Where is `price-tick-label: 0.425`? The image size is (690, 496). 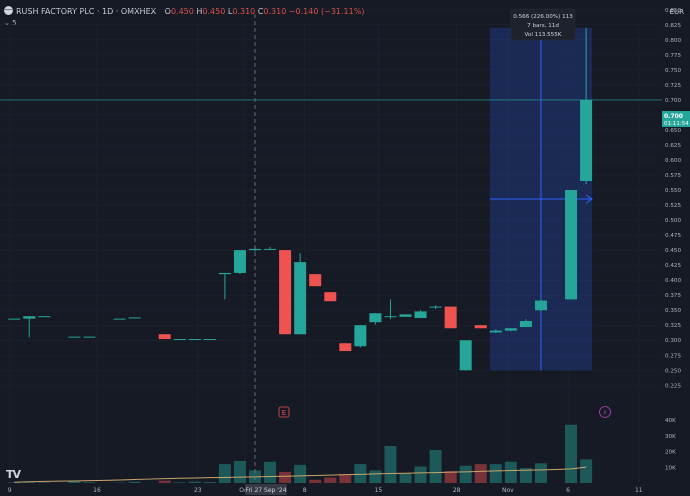 price-tick-label: 0.425 is located at coordinates (673, 266).